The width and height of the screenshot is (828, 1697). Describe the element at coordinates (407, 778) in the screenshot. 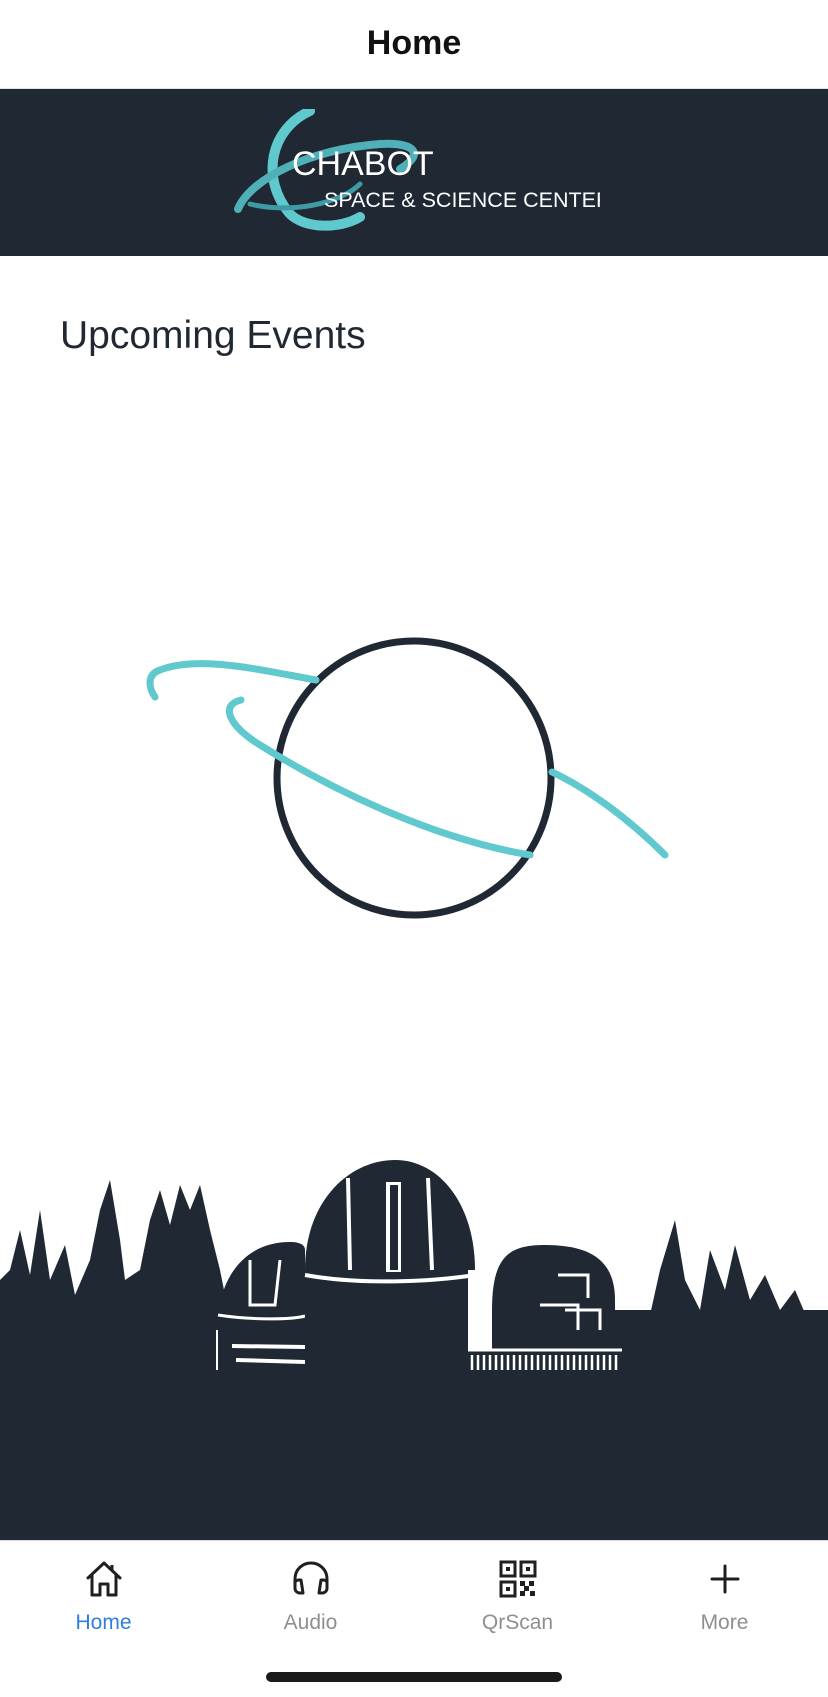

I see `planet-icon` at that location.